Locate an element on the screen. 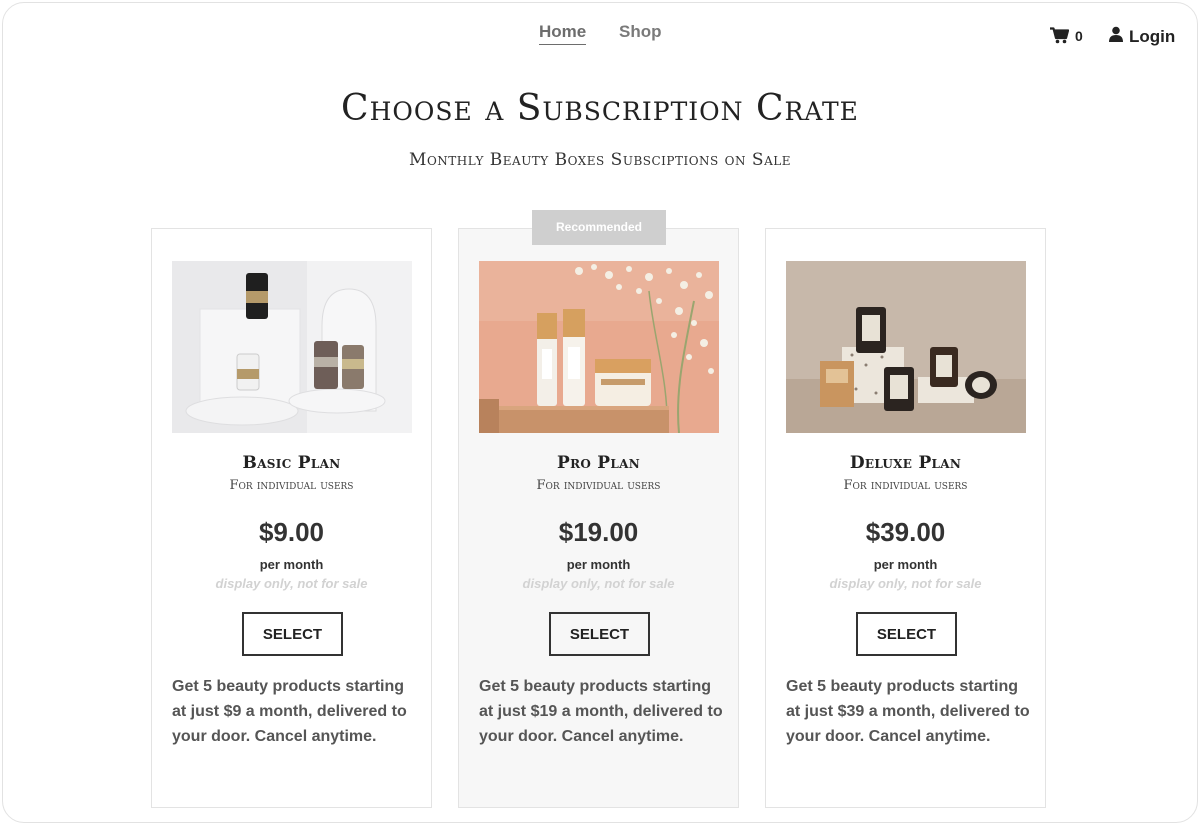 This screenshot has height=825, width=1200. select-deluxe-button: SELECT is located at coordinates (906, 634).